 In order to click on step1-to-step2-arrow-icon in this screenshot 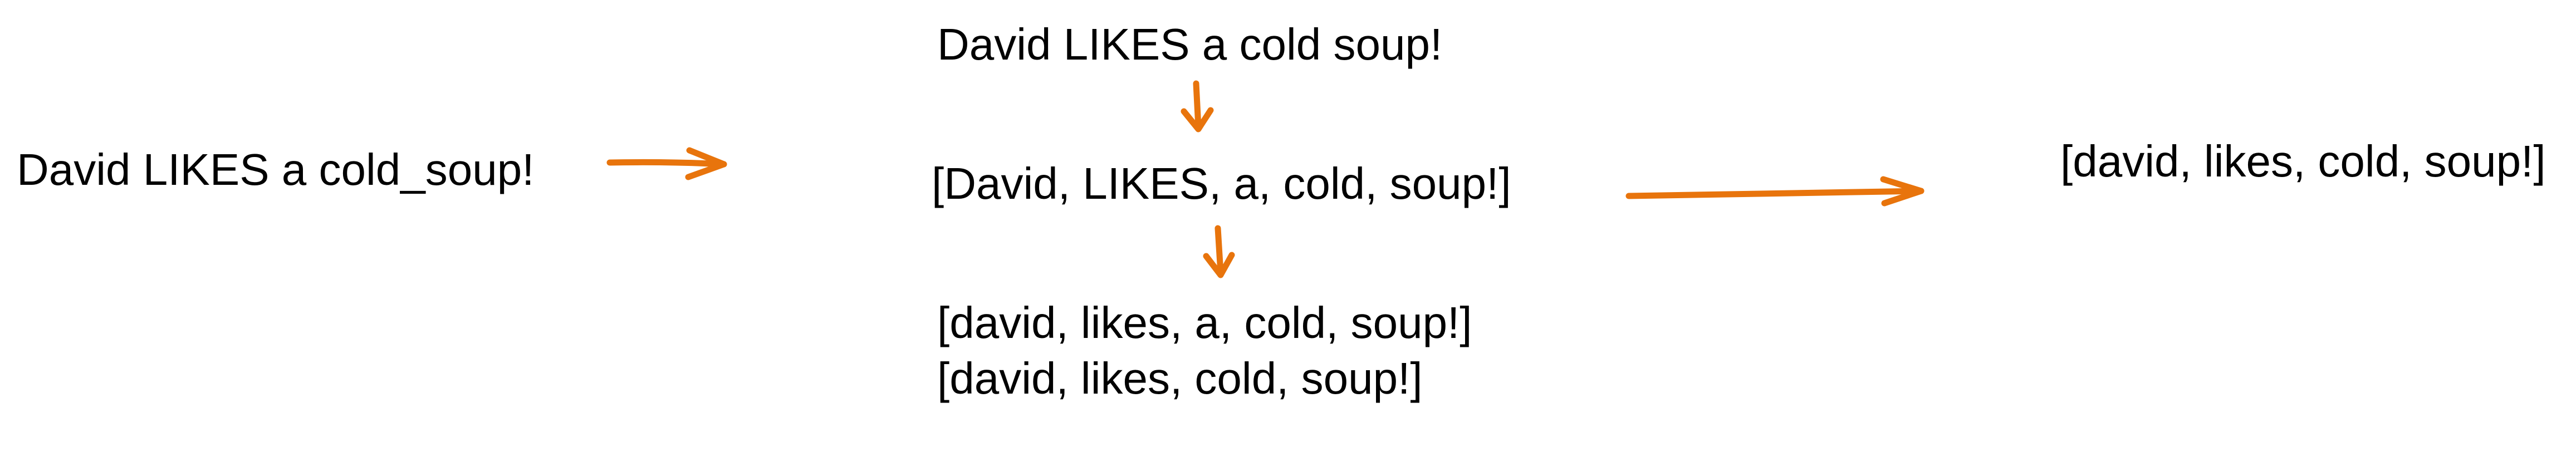, I will do `click(1197, 106)`.